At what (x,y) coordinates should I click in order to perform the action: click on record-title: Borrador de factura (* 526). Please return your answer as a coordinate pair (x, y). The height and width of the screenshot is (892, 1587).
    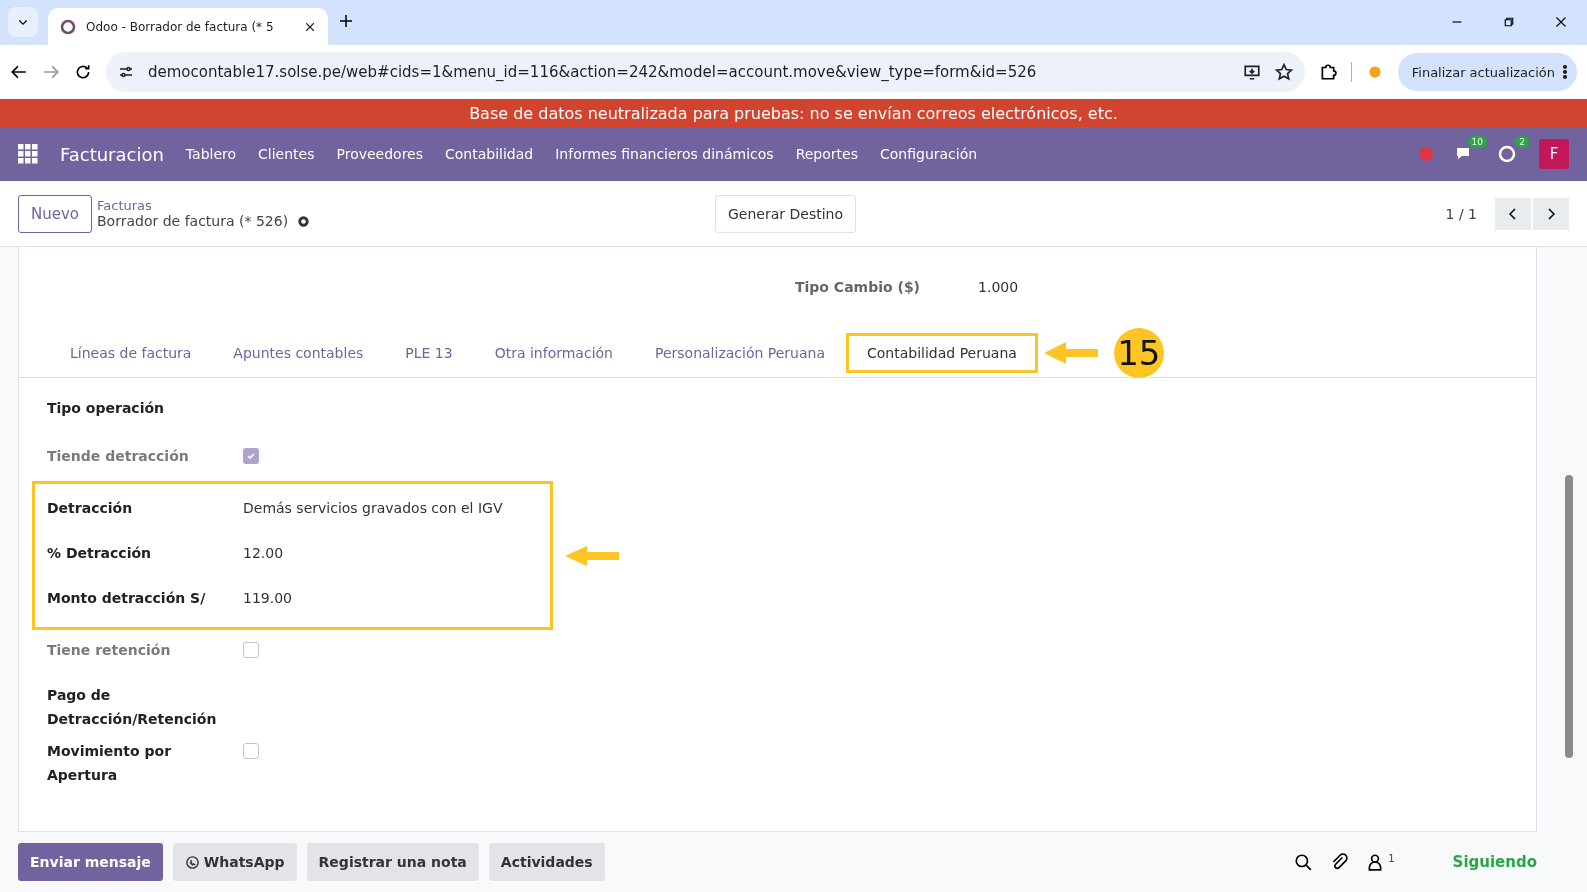
    Looking at the image, I should click on (193, 221).